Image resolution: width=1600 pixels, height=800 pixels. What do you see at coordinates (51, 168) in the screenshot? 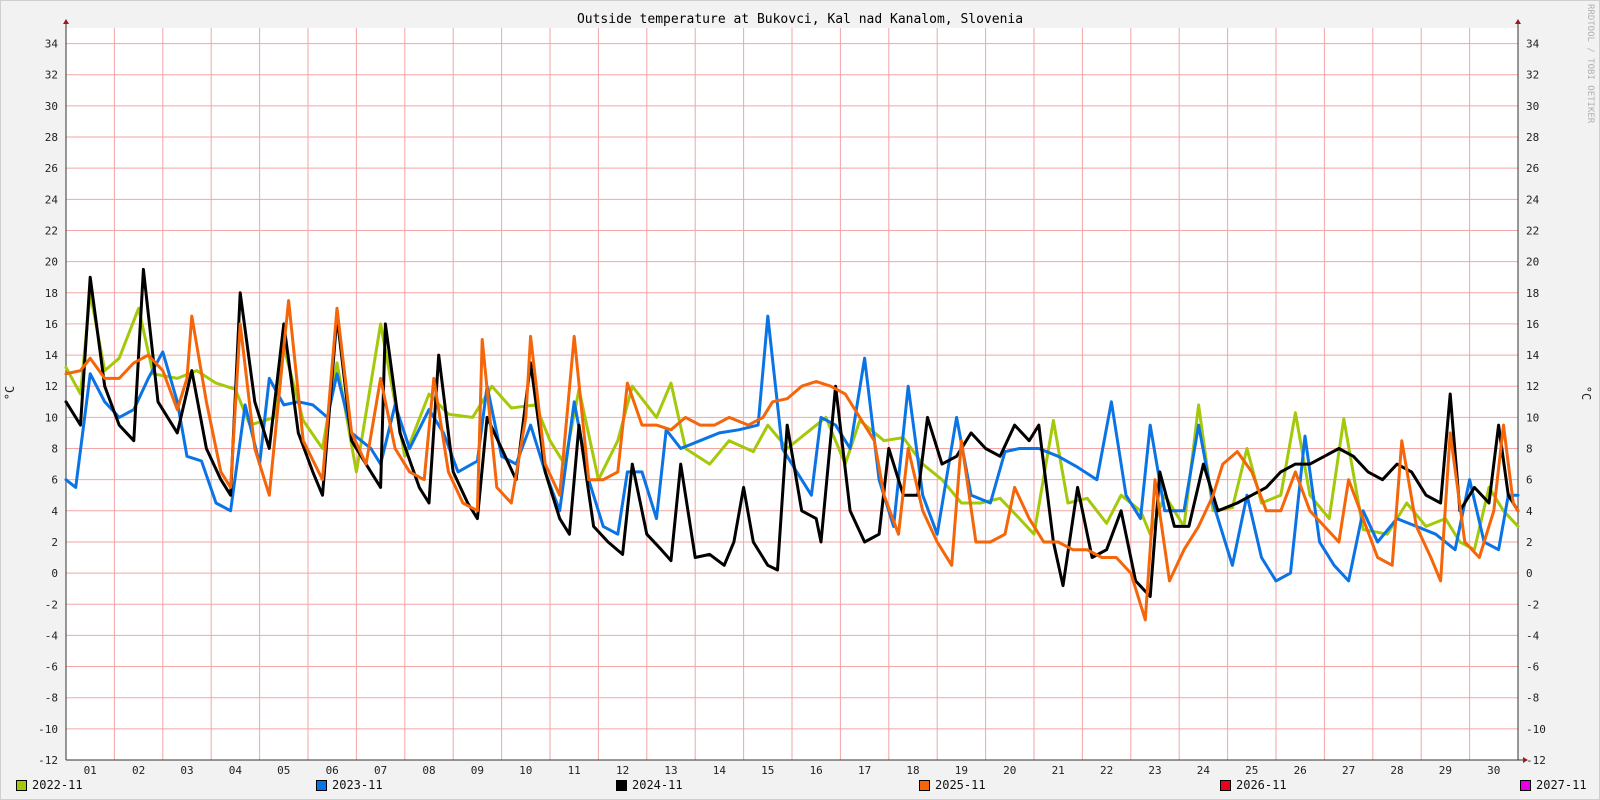
I see `y-tick-label-left: 26` at bounding box center [51, 168].